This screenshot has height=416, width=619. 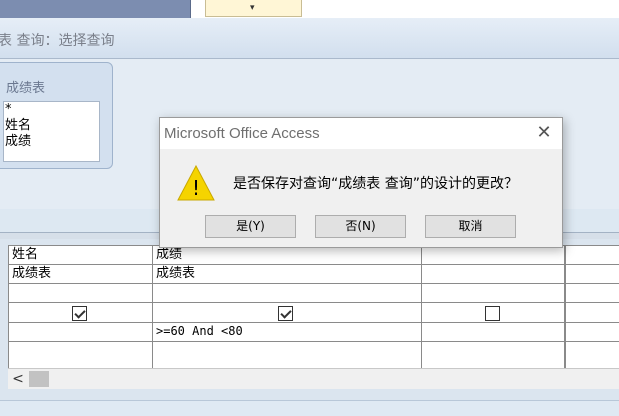 I want to click on close-icon: ✕, so click(x=544, y=133).